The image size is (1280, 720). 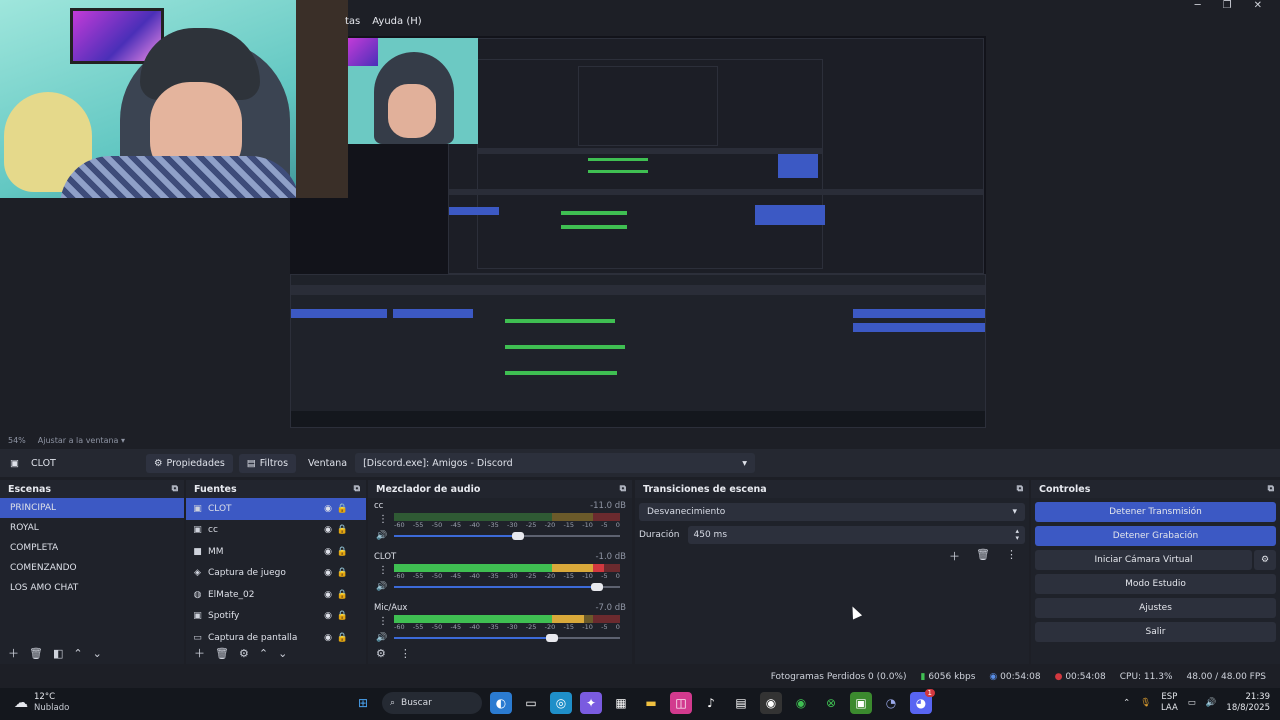 What do you see at coordinates (861, 703) in the screenshot?
I see `minecraft-icon: ▣` at bounding box center [861, 703].